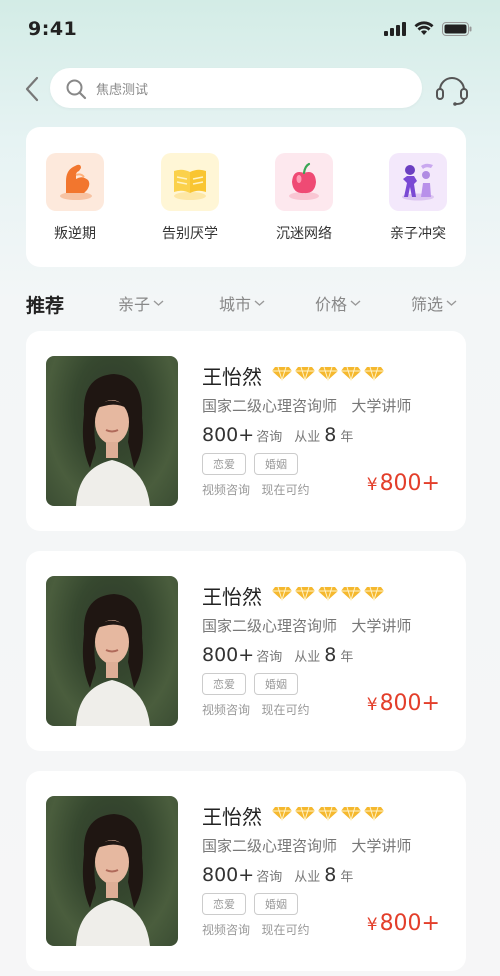 The height and width of the screenshot is (976, 500). I want to click on category-internet-addiction: 沉迷网络, so click(304, 203).